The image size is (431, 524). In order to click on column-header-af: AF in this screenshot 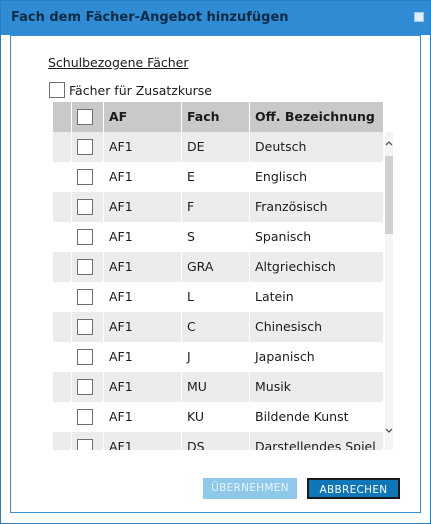, I will do `click(118, 117)`.